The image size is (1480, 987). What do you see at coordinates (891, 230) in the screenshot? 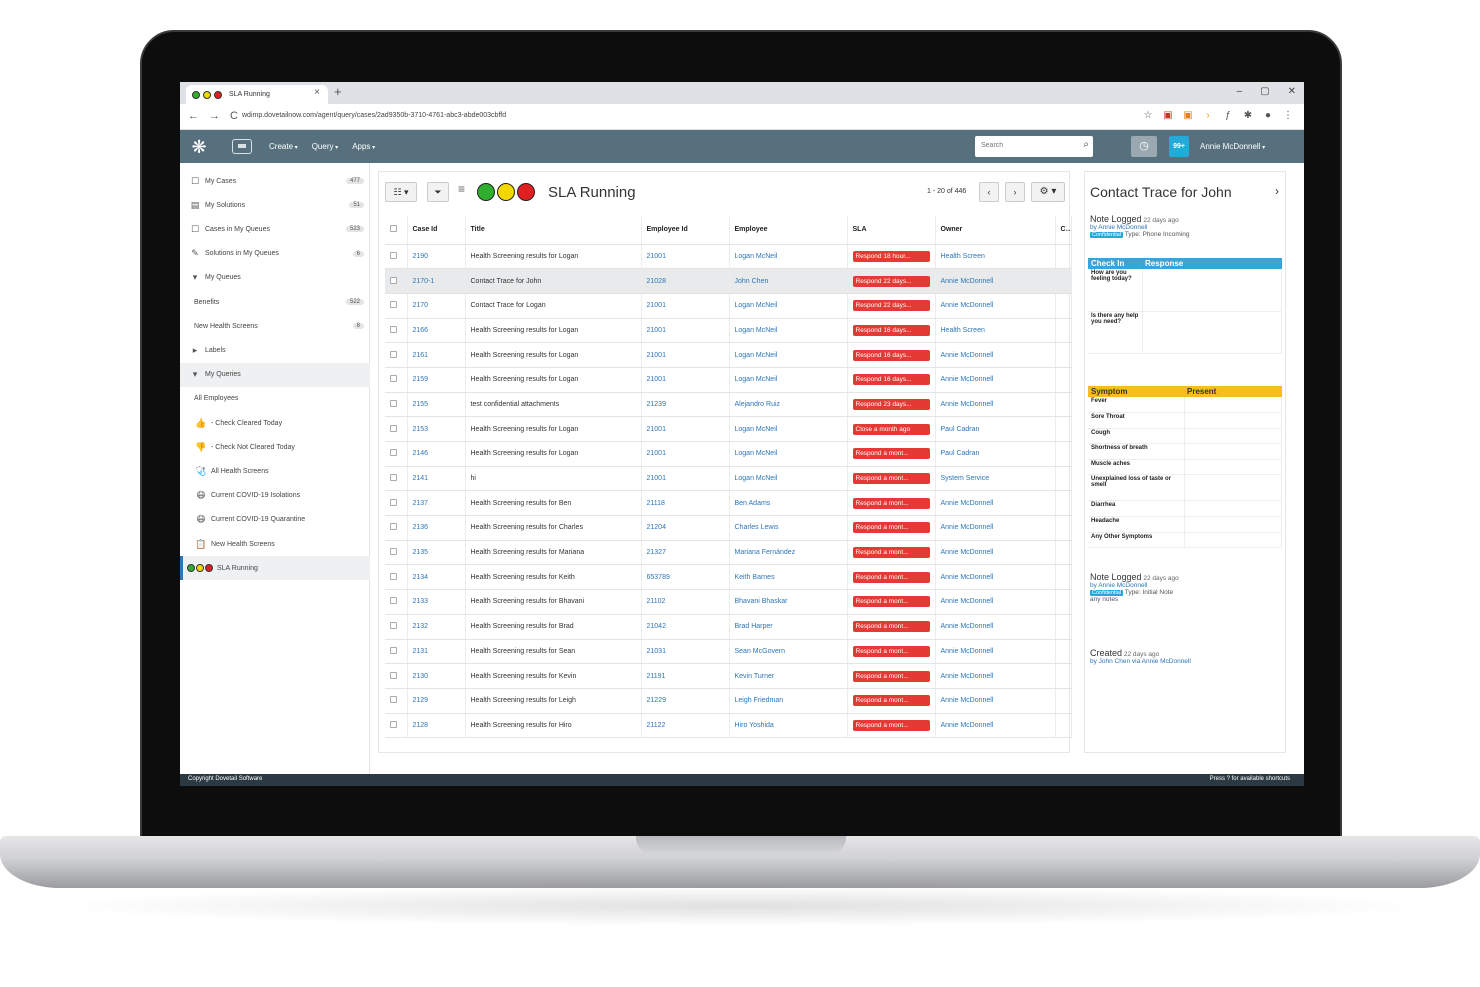
I see `column-header-sla: SLA` at bounding box center [891, 230].